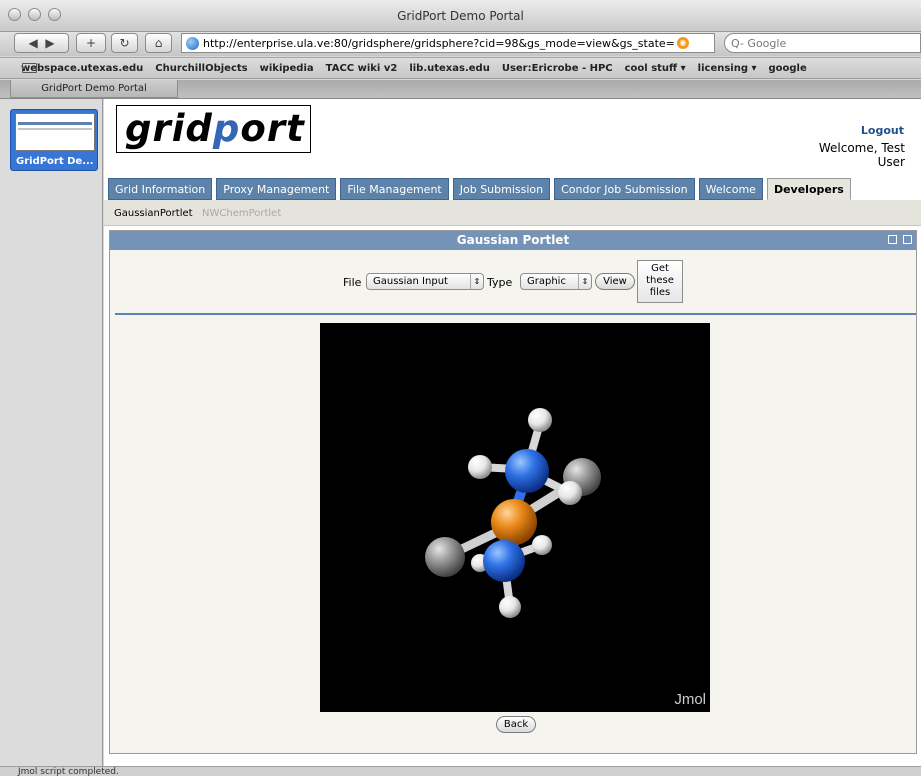  Describe the element at coordinates (557, 68) in the screenshot. I see `bookmark-item: User:Ericrobe - HPC` at that location.